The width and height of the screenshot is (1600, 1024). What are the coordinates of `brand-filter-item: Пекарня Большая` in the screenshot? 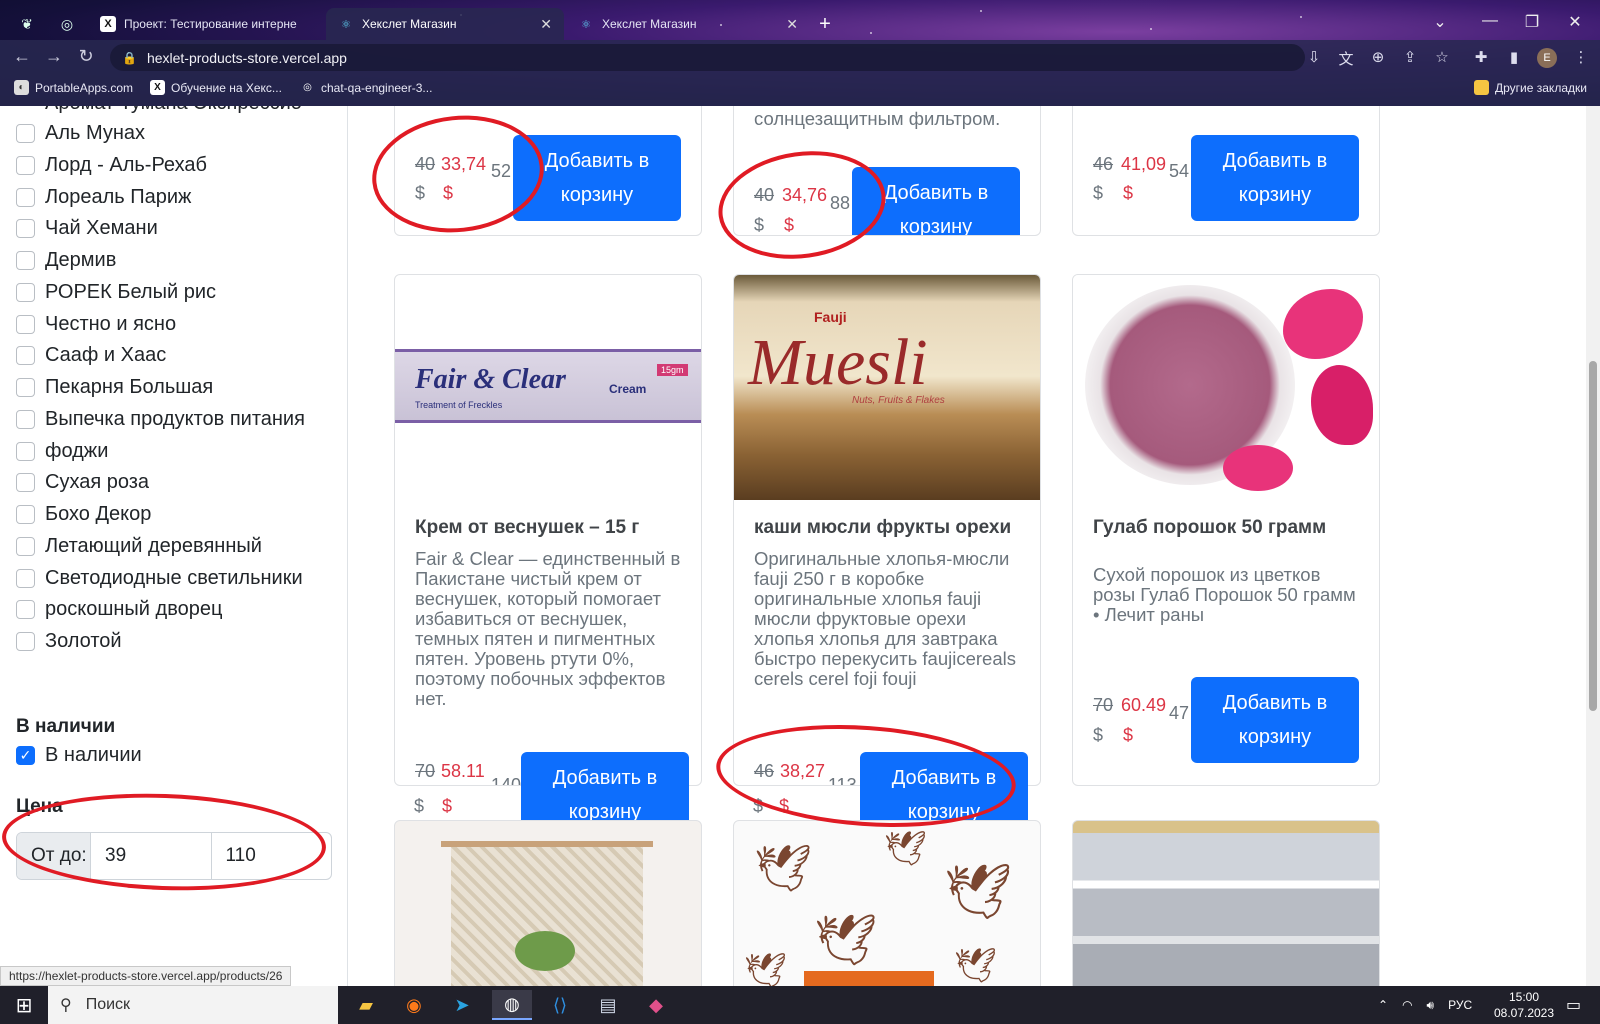 It's located at (114, 387).